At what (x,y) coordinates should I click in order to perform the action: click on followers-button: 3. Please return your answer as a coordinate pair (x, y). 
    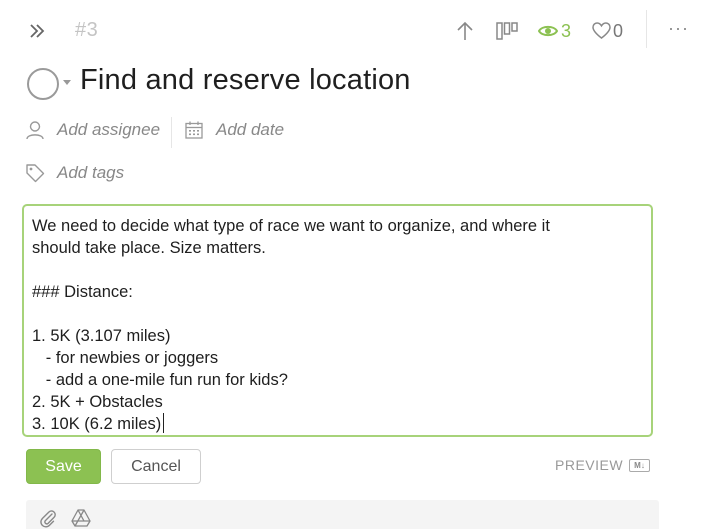
    Looking at the image, I should click on (558, 31).